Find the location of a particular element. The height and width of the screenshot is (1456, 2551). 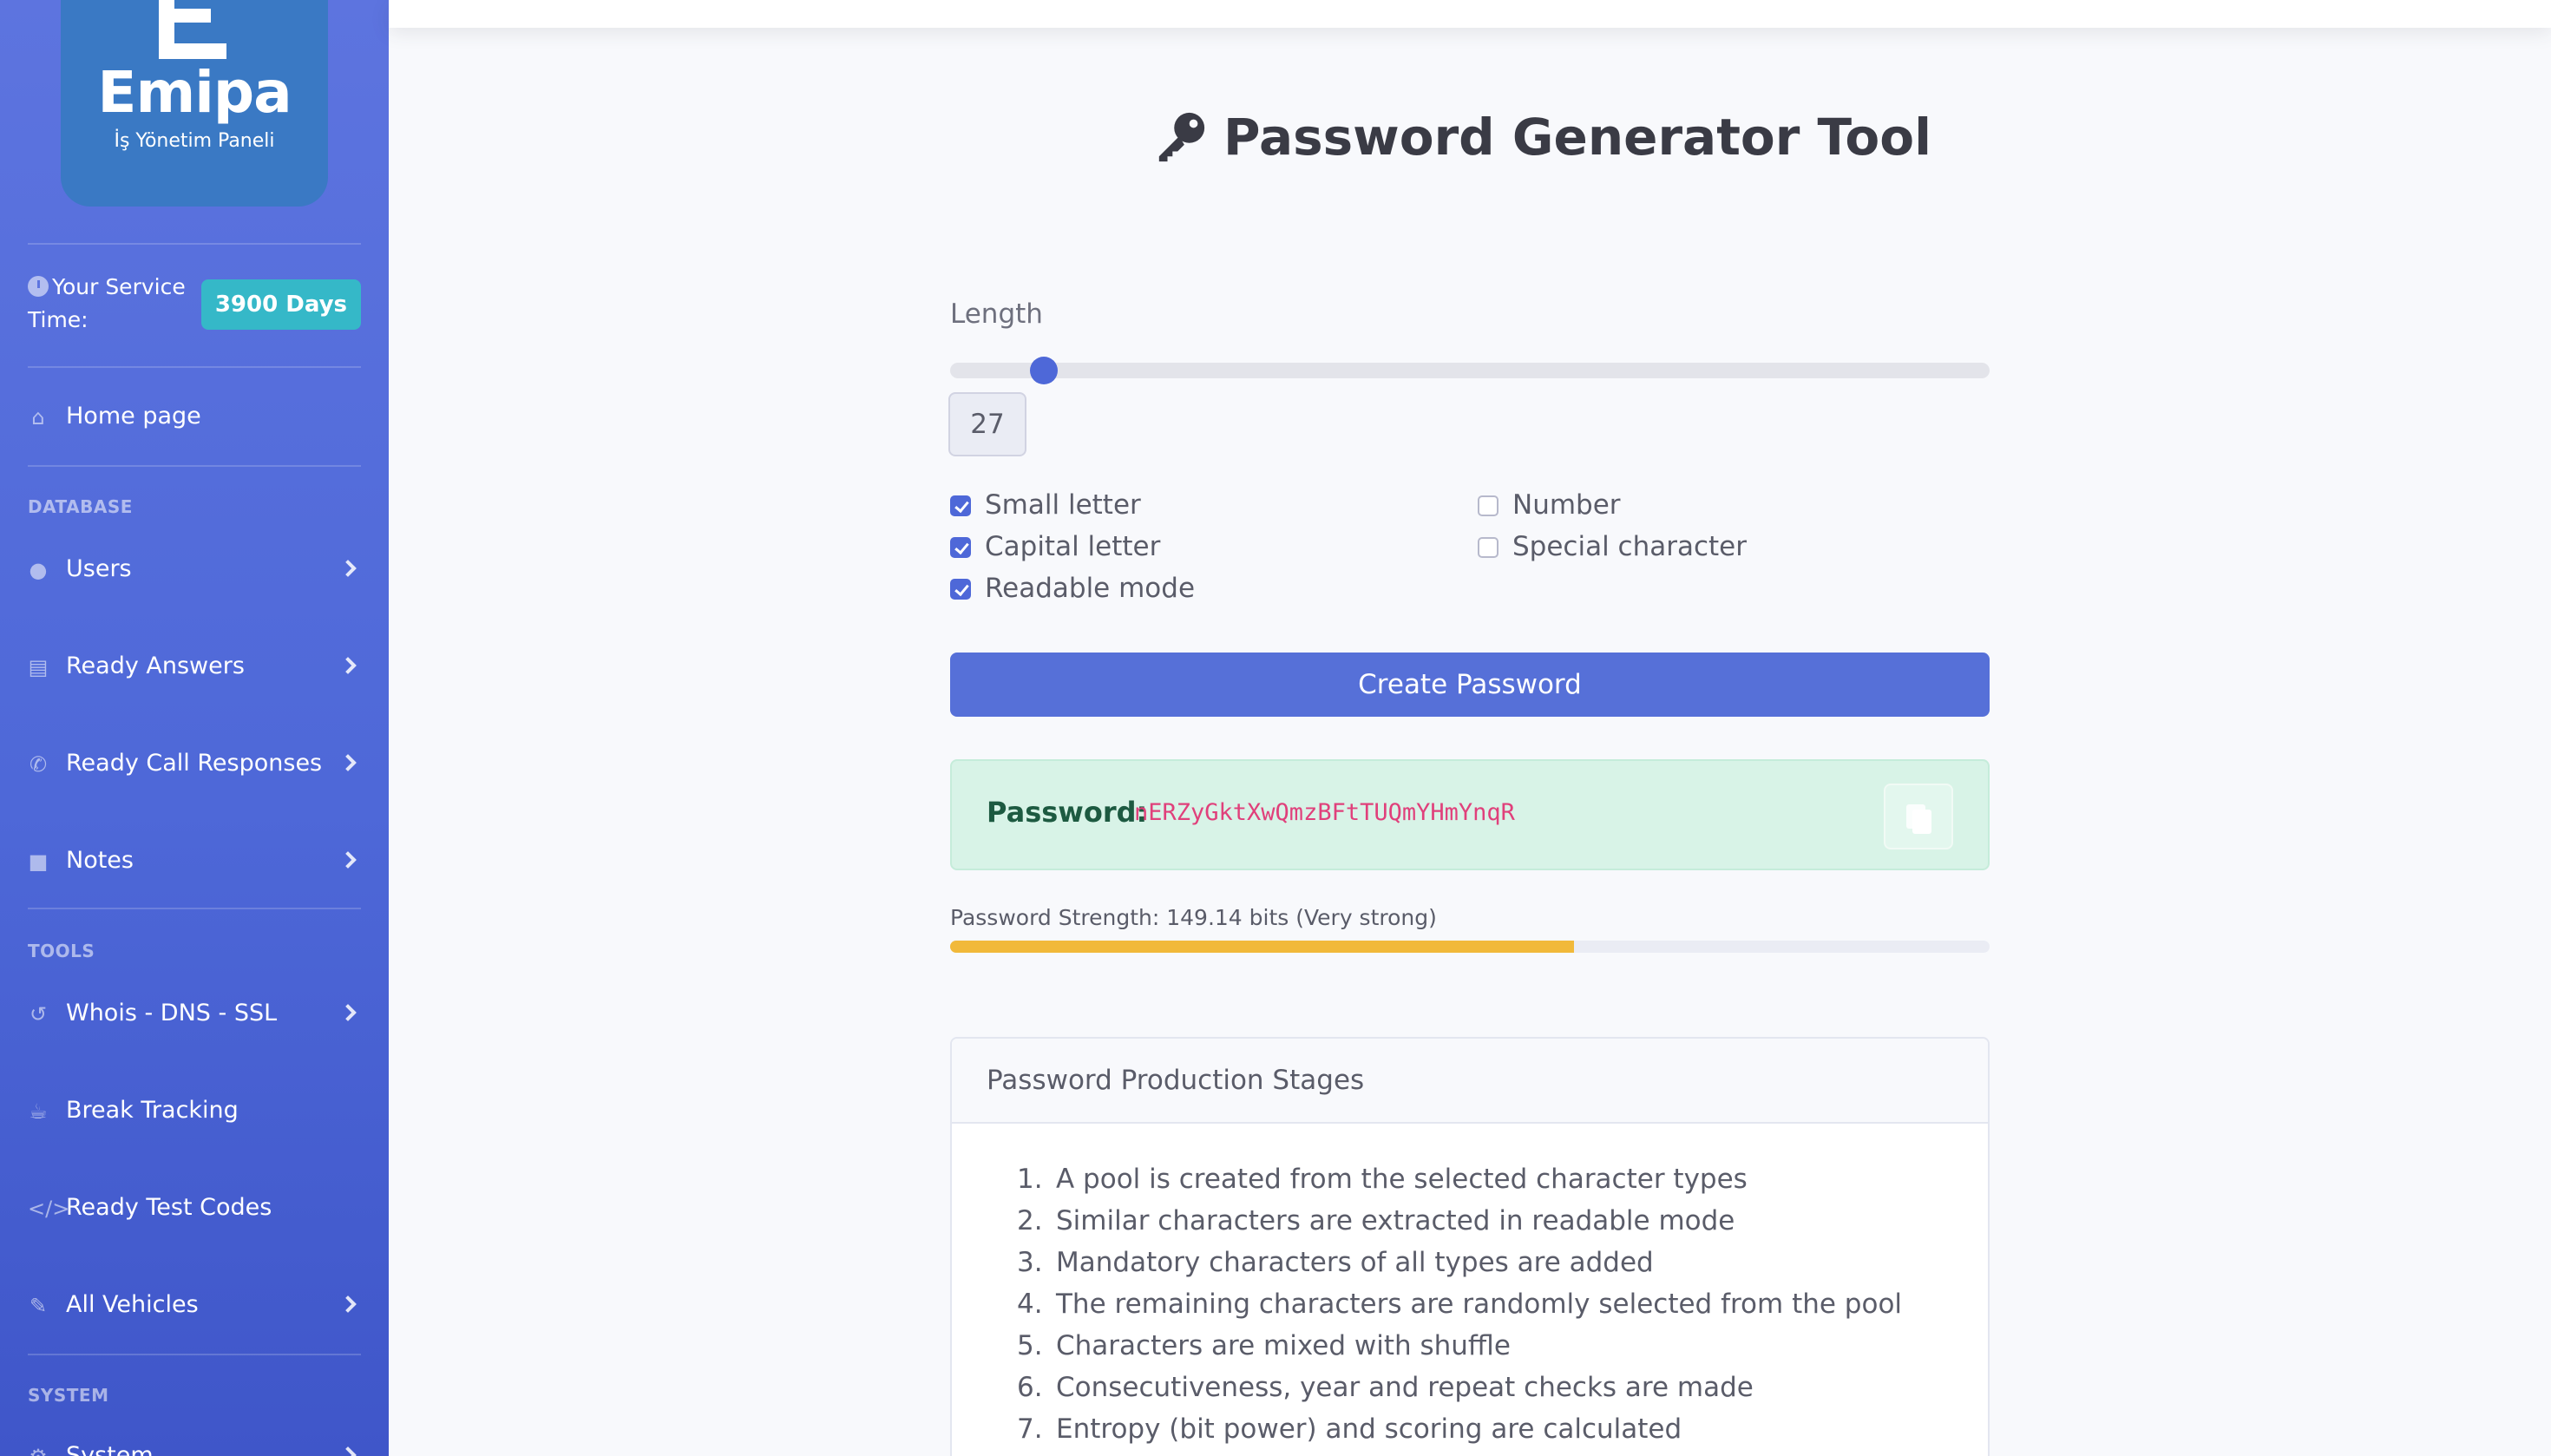

production-stages-title: Password Production Stages is located at coordinates (1470, 1081).